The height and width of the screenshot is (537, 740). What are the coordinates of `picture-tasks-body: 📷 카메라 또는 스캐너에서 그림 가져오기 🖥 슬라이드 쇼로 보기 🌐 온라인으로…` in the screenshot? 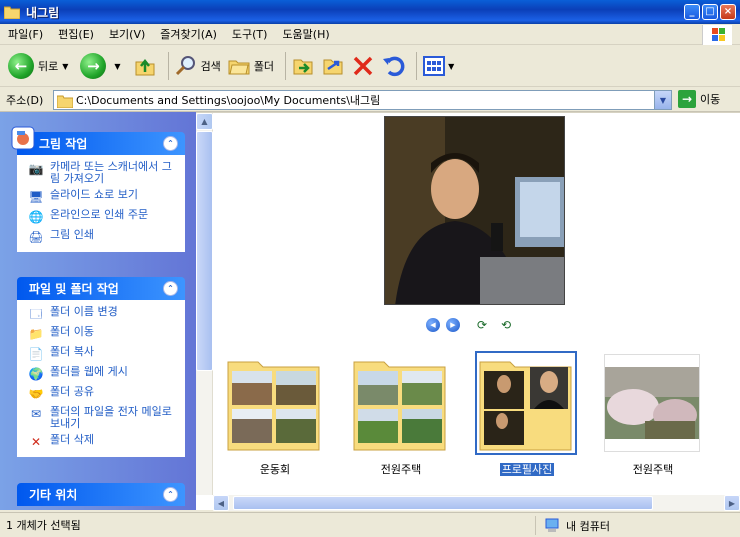 It's located at (101, 203).